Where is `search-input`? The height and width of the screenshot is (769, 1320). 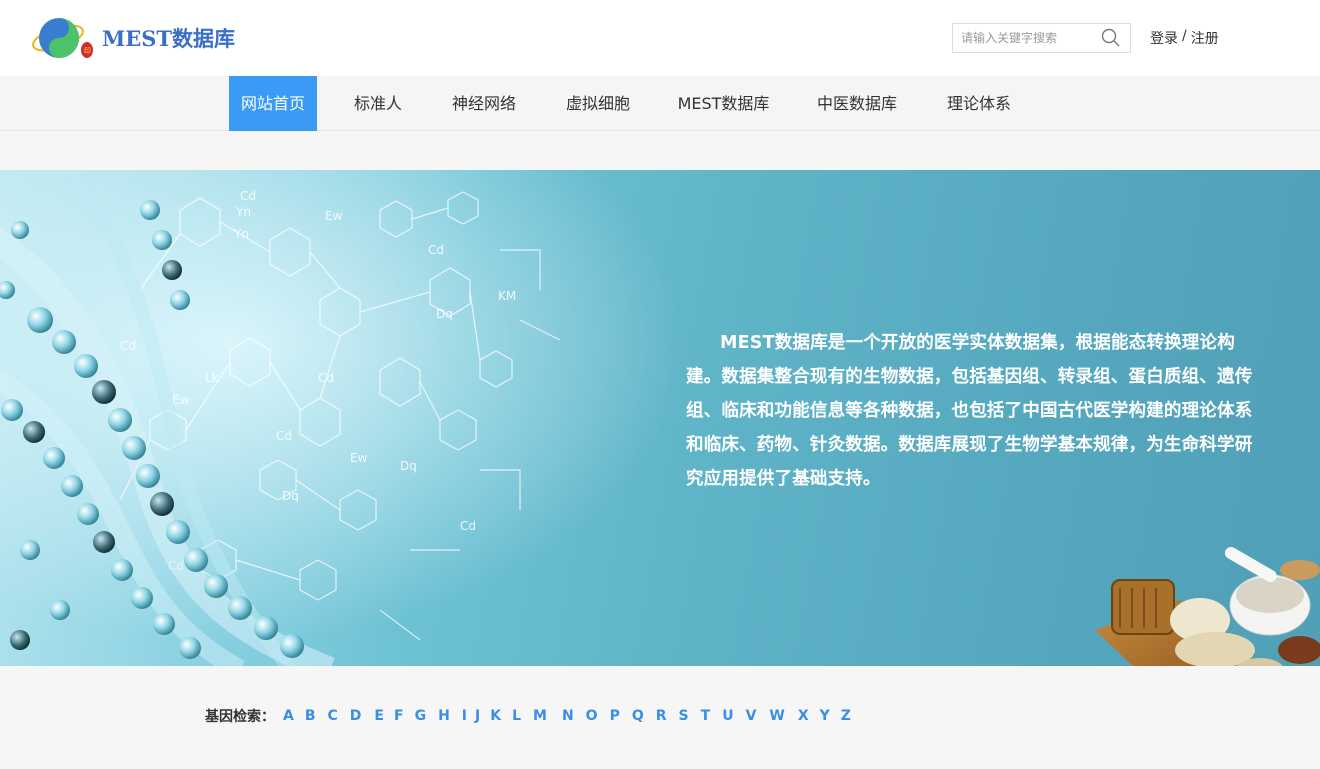
search-input is located at coordinates (1023, 38).